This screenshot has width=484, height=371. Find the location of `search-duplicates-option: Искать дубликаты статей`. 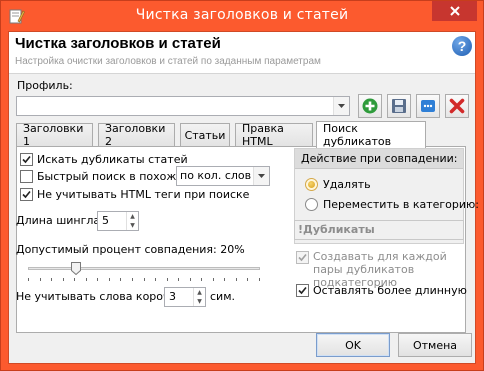

search-duplicates-option: Искать дубликаты статей is located at coordinates (104, 159).